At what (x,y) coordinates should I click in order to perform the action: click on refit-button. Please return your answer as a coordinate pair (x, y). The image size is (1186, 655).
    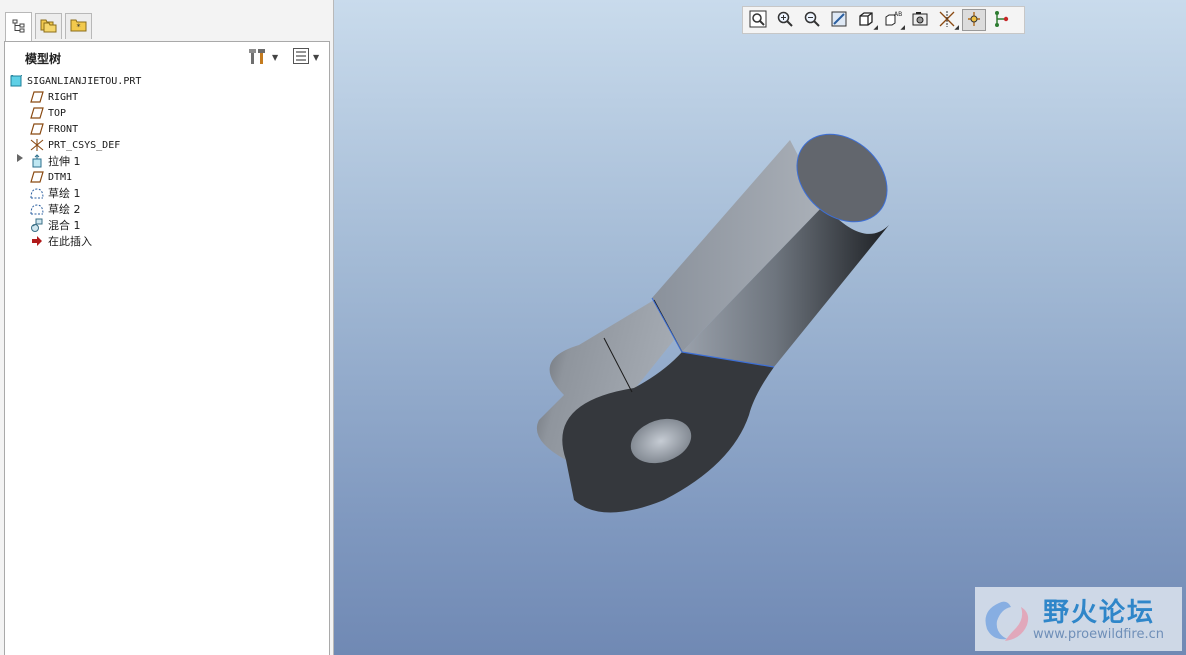
    Looking at the image, I should click on (758, 20).